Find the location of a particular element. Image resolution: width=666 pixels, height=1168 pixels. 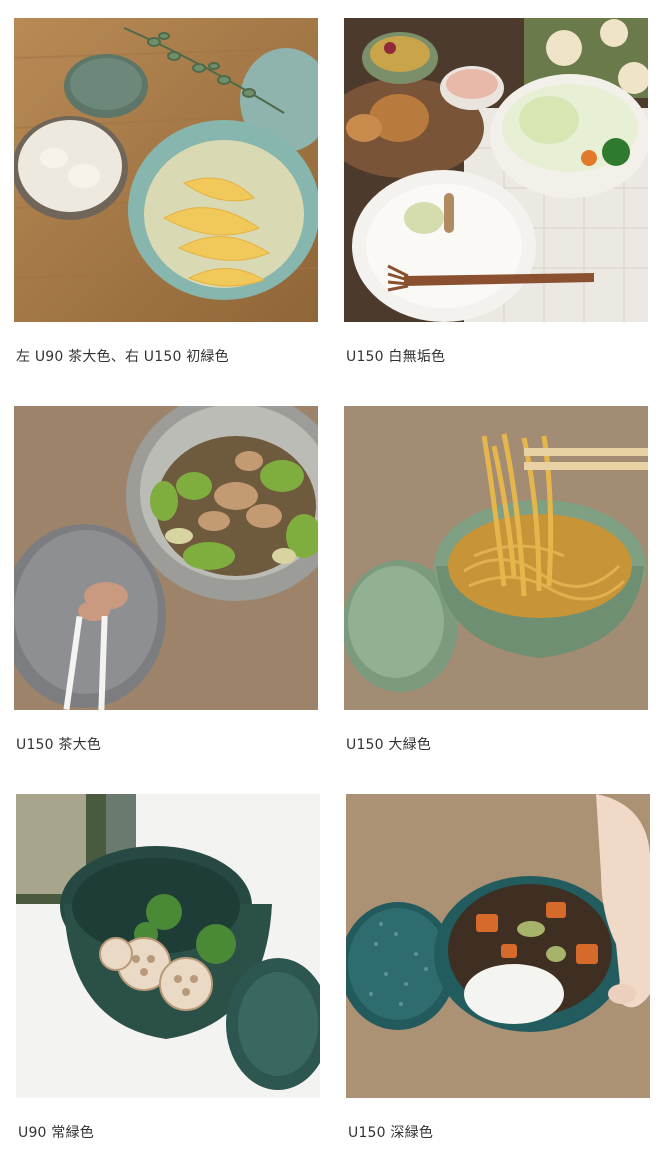

photo-caption: U150 深緑色 is located at coordinates (391, 1133).